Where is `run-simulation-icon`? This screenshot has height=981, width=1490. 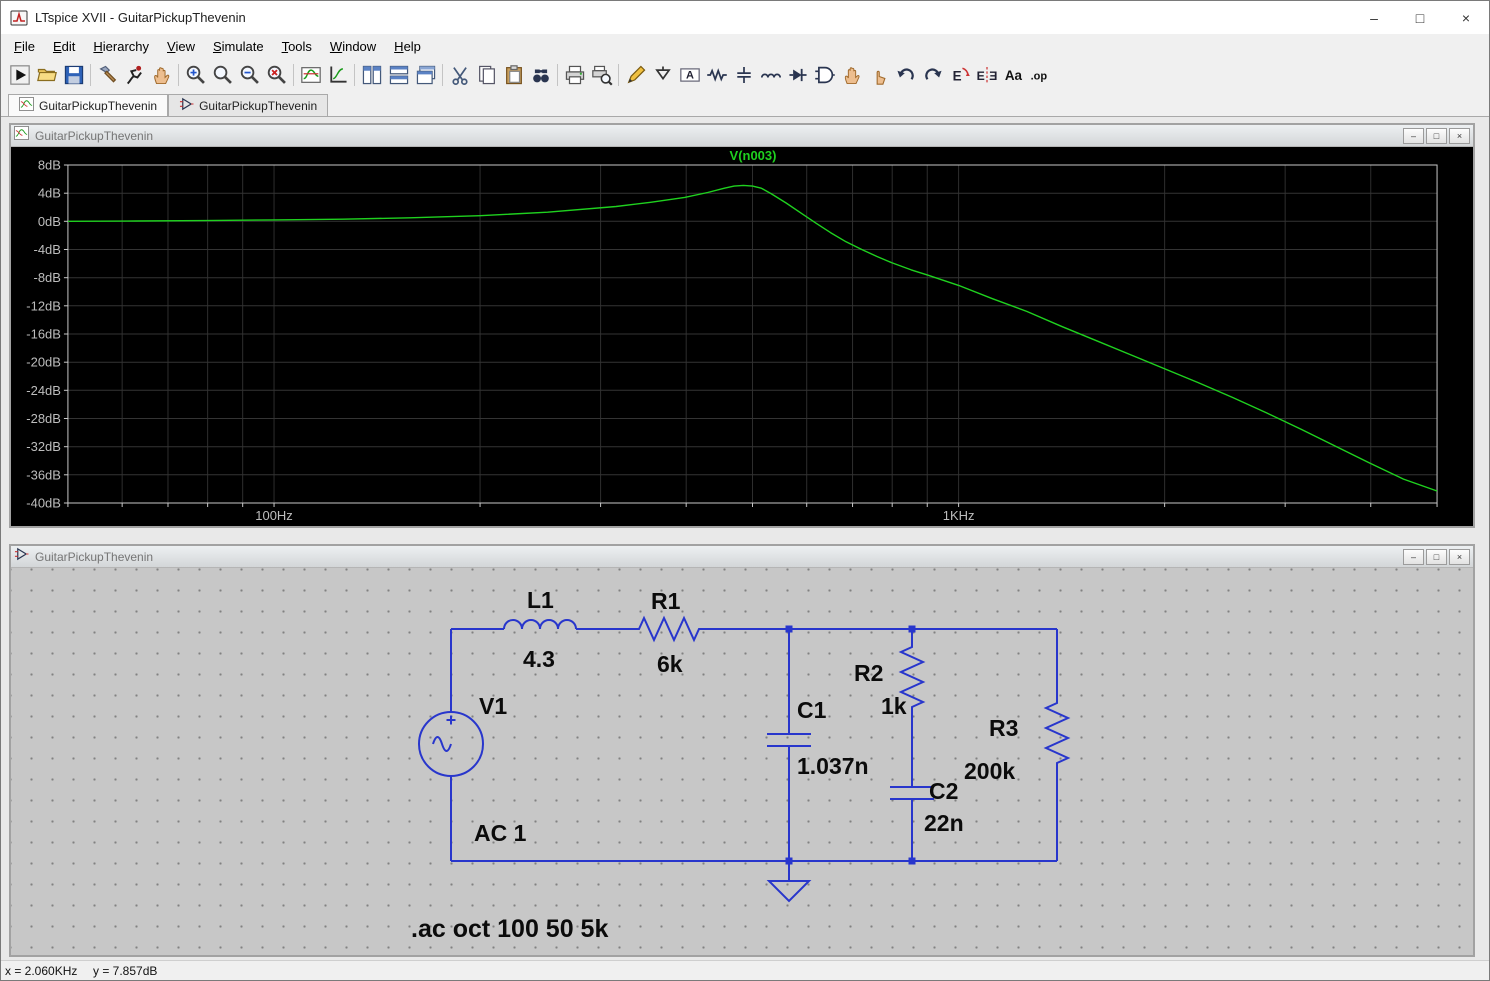 run-simulation-icon is located at coordinates (134, 74).